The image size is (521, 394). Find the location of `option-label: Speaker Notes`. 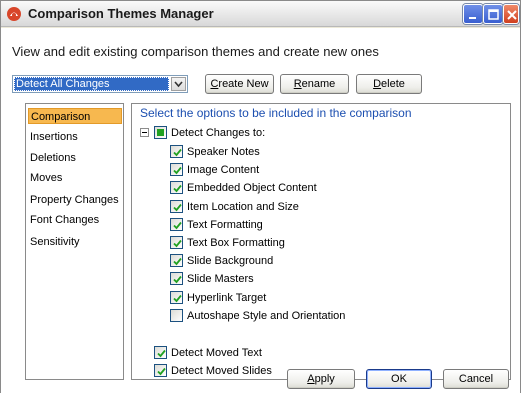

option-label: Speaker Notes is located at coordinates (223, 152).